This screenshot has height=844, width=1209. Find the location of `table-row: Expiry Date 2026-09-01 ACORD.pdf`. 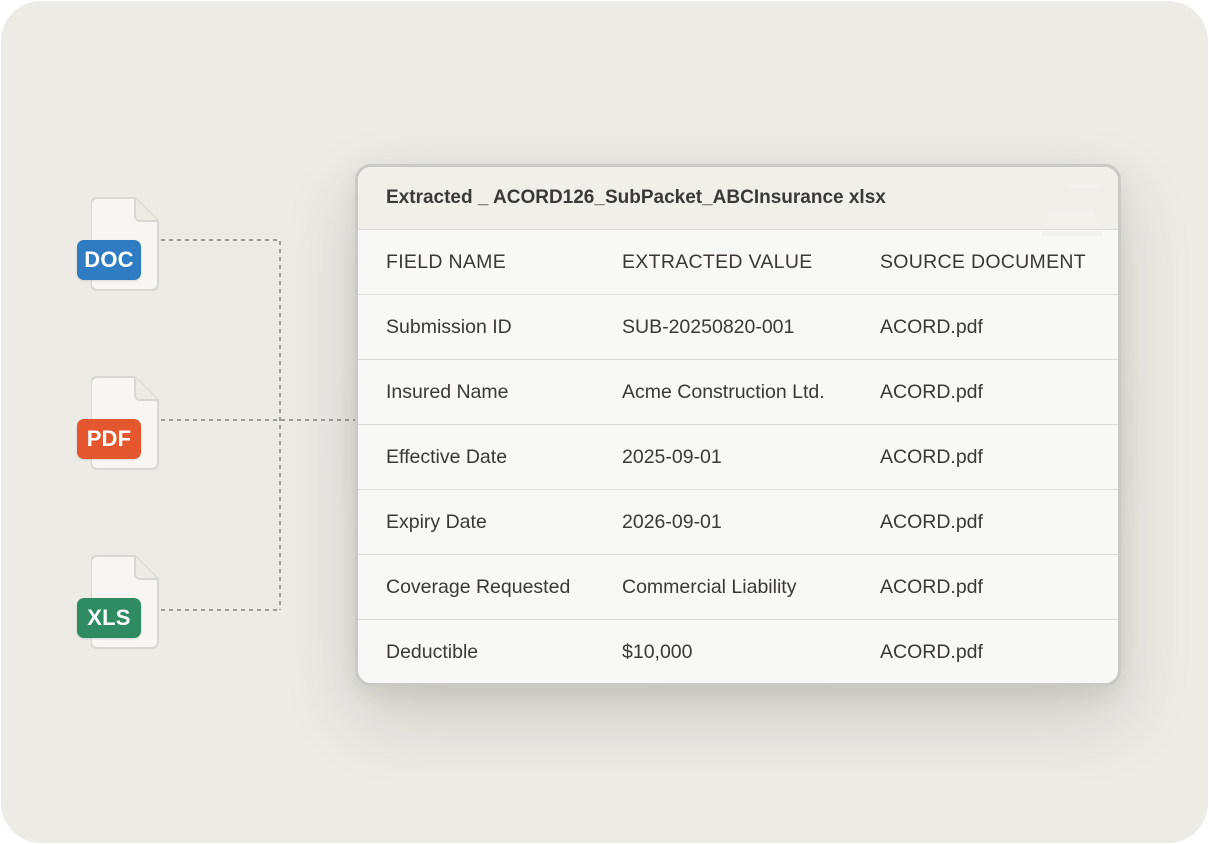

table-row: Expiry Date 2026-09-01 ACORD.pdf is located at coordinates (738, 522).